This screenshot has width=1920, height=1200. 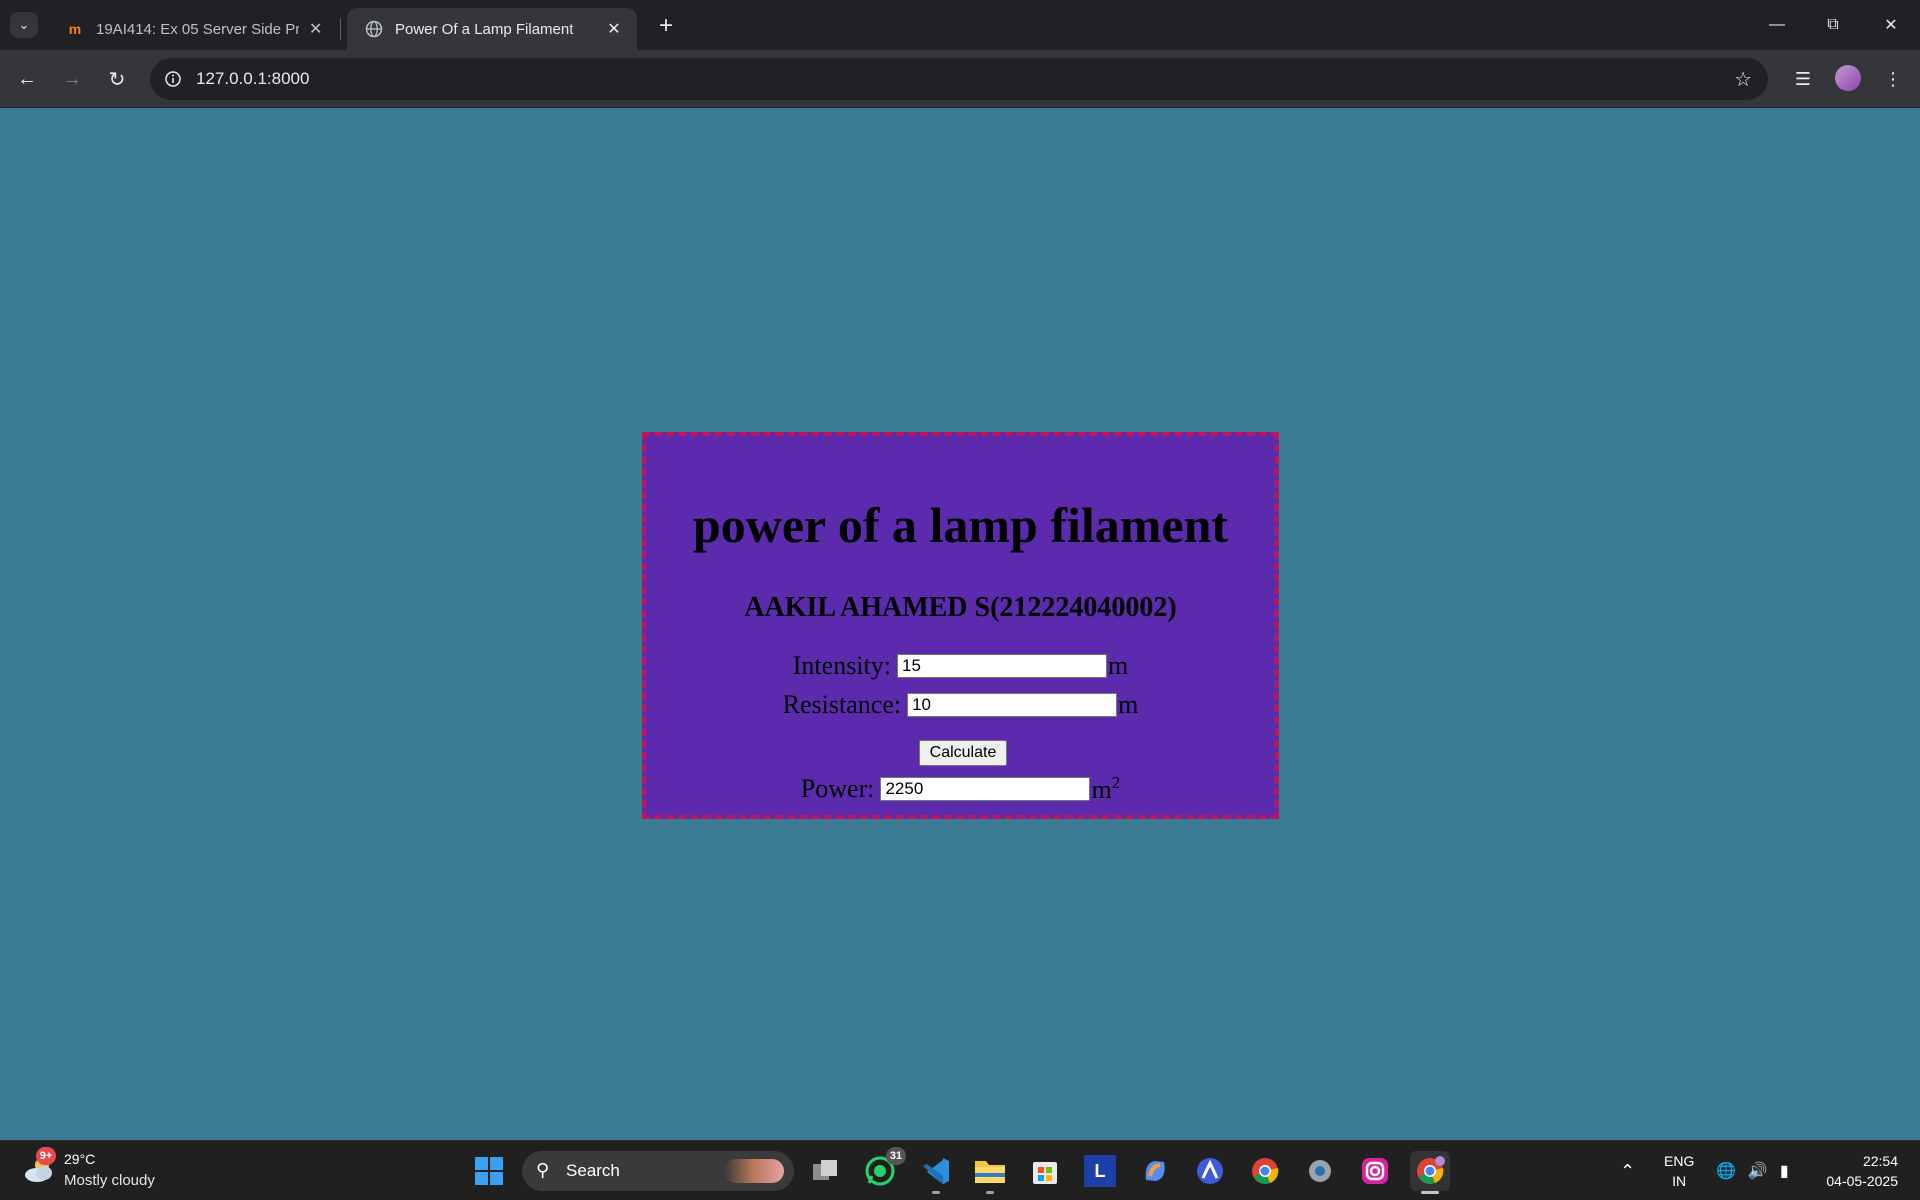 I want to click on intensity-label: Intensity:, so click(x=841, y=665).